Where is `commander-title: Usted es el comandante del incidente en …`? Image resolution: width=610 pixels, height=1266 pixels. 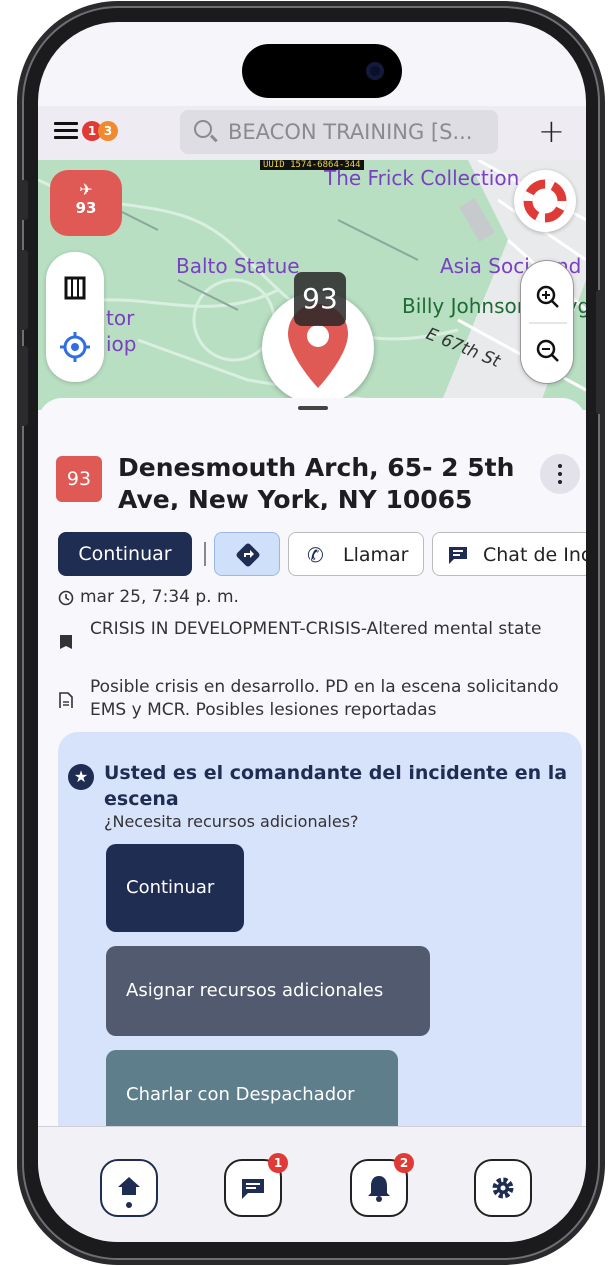 commander-title: Usted es el comandante del incidente en … is located at coordinates (336, 786).